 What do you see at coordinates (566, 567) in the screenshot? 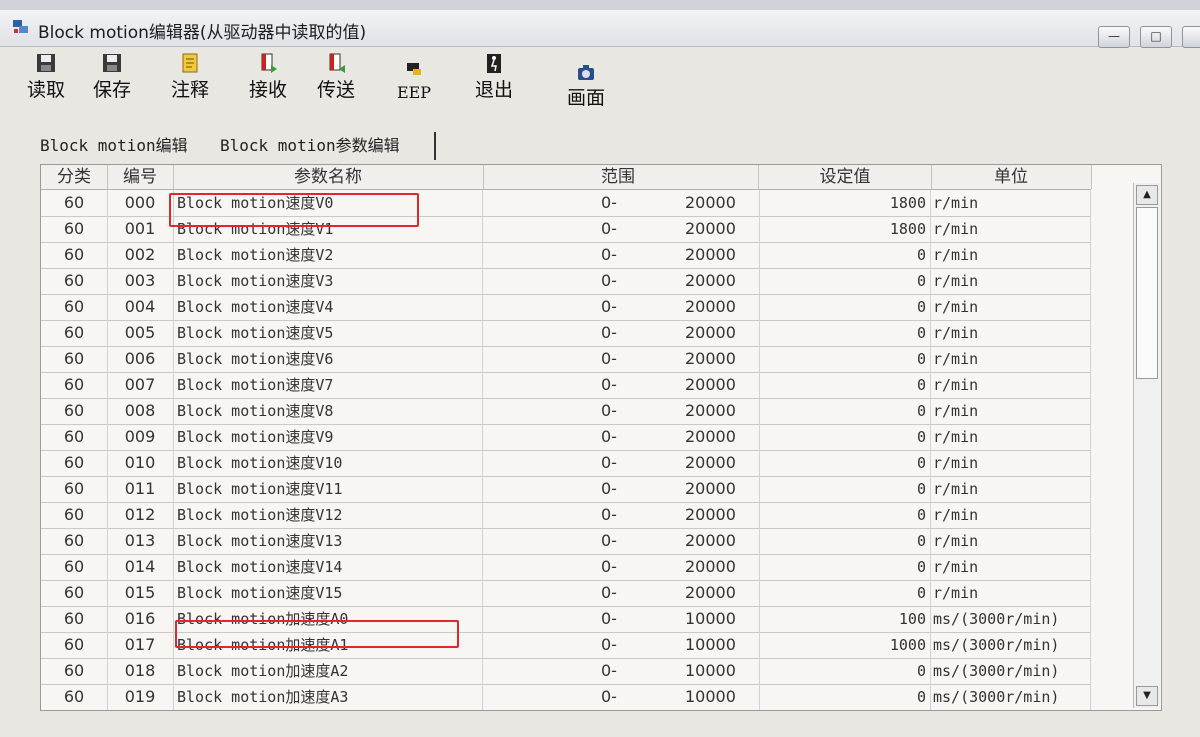
I see `table-row: 60 014 Block motion速度V14 0- 20000 0 r/min` at bounding box center [566, 567].